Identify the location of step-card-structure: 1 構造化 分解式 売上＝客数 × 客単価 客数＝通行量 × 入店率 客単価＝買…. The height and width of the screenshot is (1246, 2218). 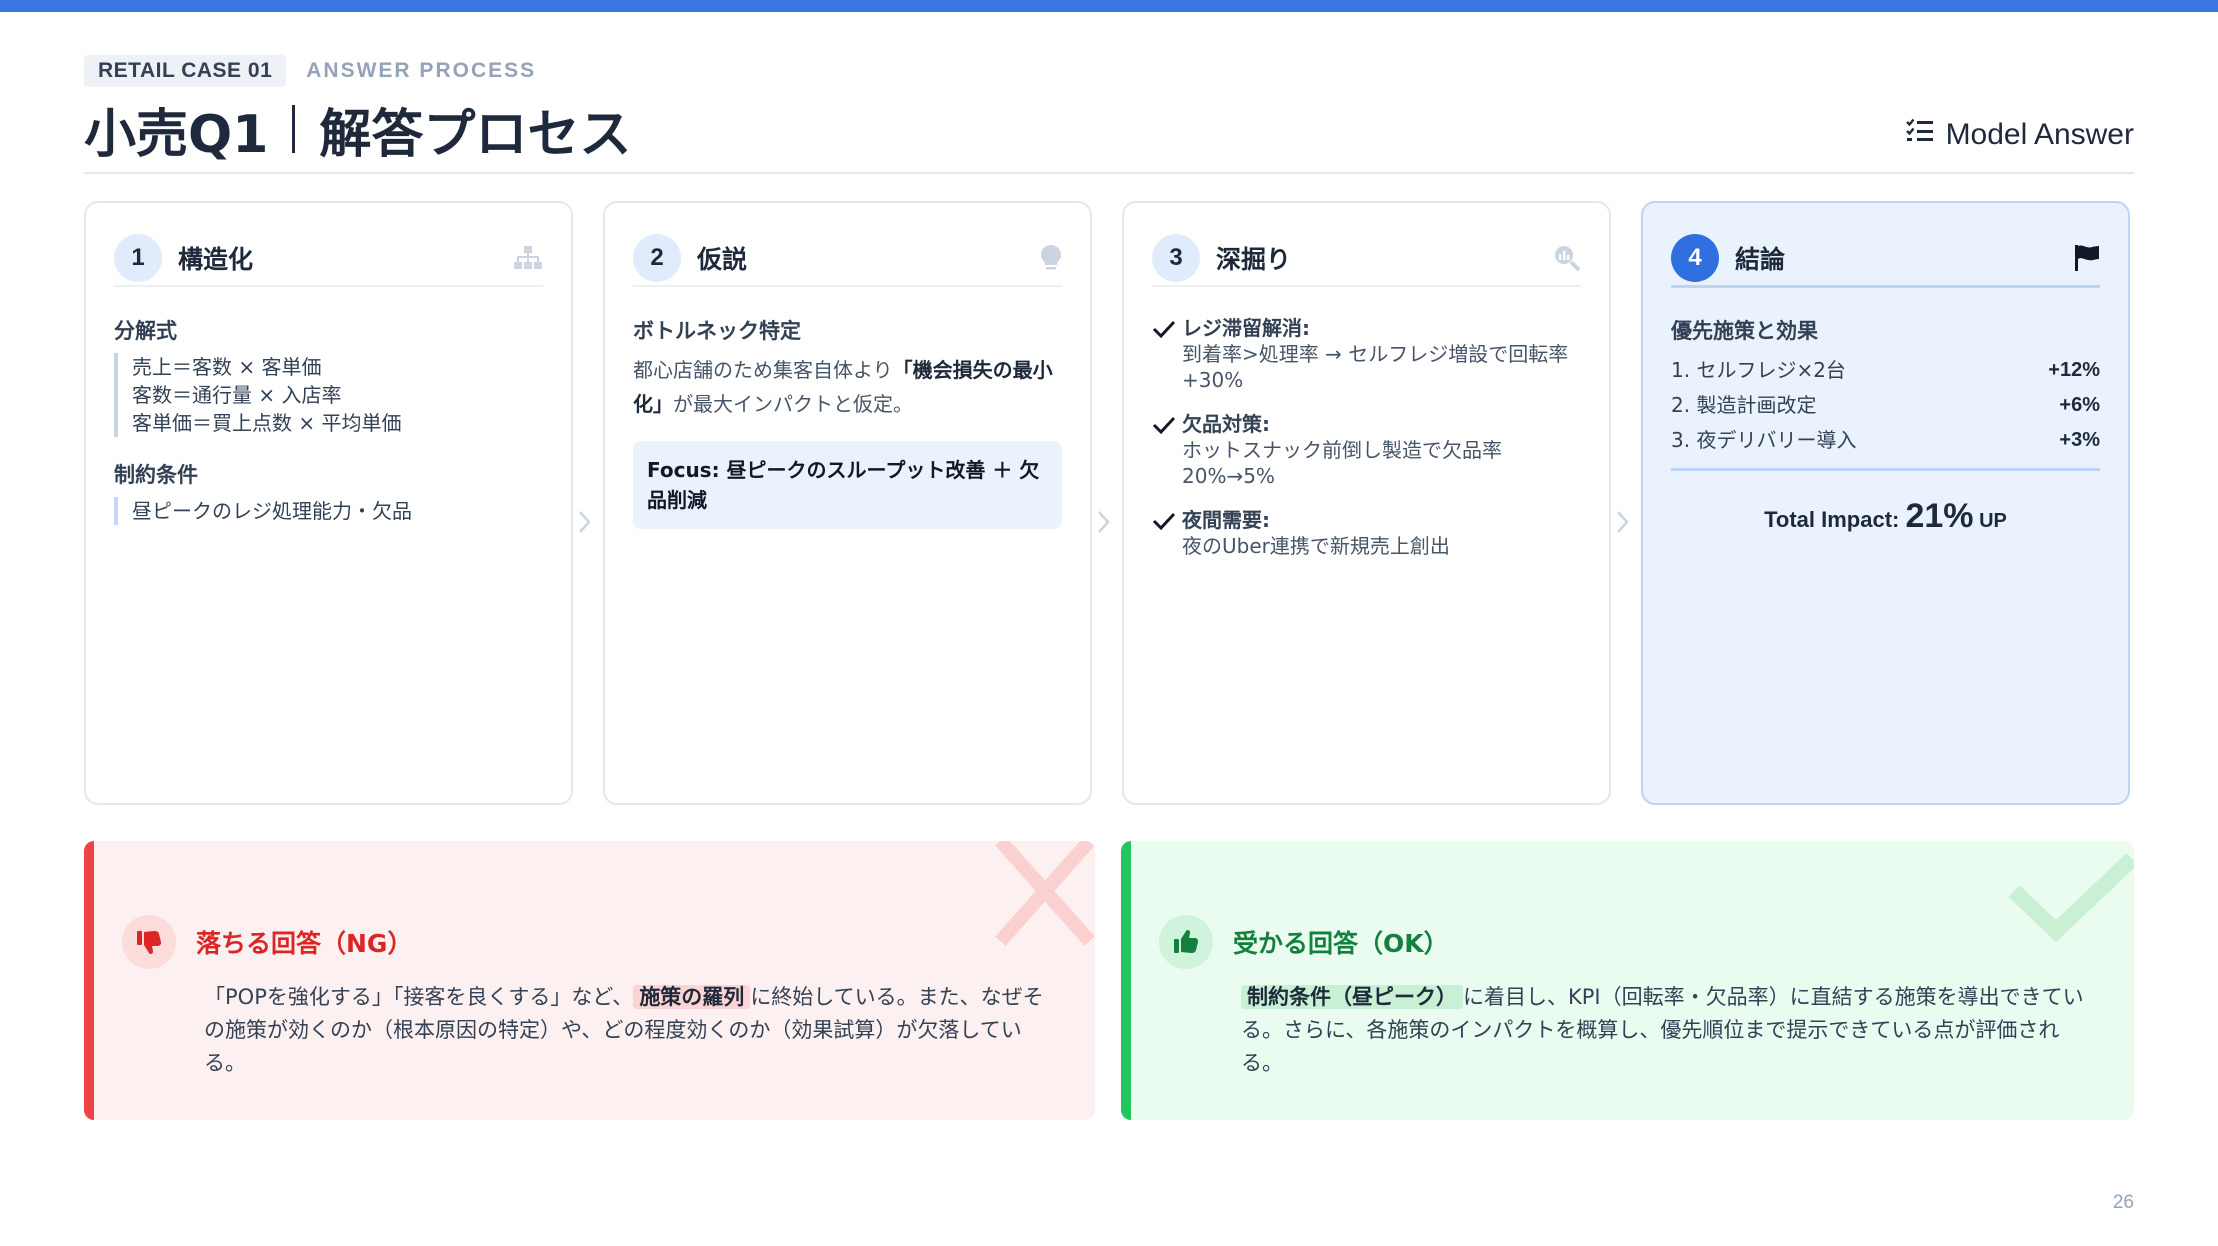
(328, 503).